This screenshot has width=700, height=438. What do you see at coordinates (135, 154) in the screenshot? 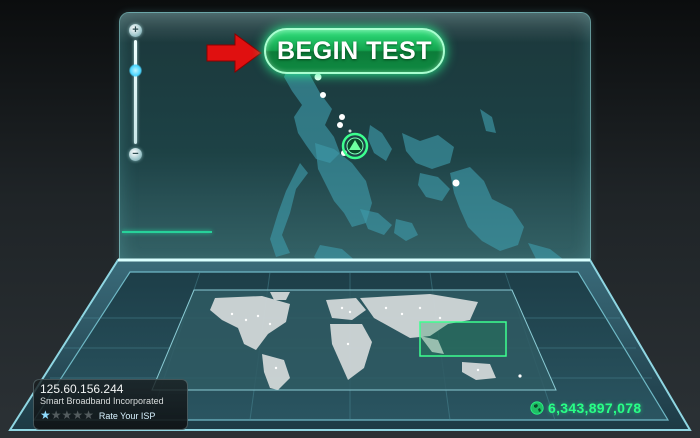
I see `zoom-out-button: −` at bounding box center [135, 154].